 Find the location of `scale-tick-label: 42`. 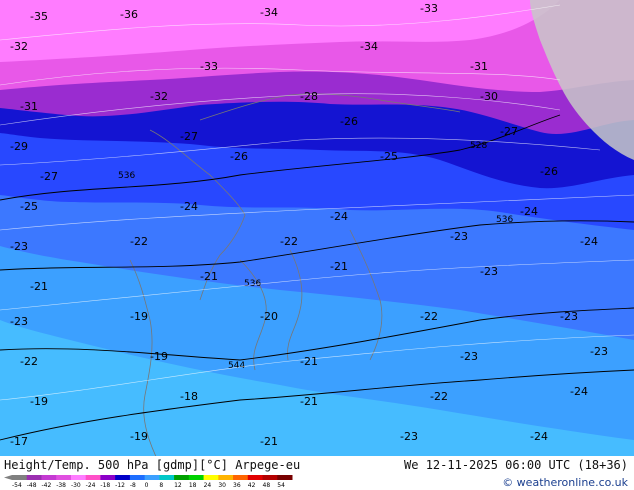

scale-tick-label: 42 is located at coordinates (252, 485).